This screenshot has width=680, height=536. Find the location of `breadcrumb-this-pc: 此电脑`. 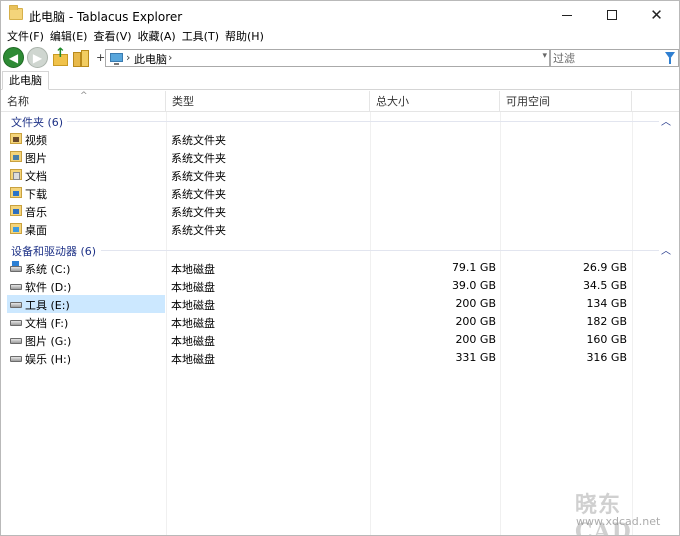

breadcrumb-this-pc: 此电脑 is located at coordinates (150, 59).